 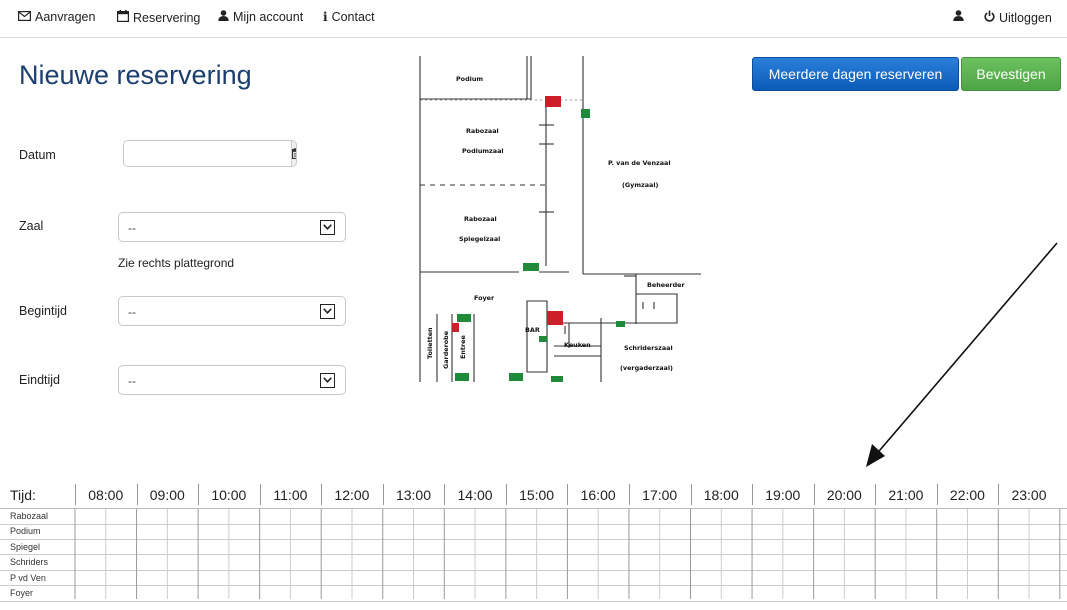 What do you see at coordinates (1029, 495) in the screenshot?
I see `hour-header: 23:00` at bounding box center [1029, 495].